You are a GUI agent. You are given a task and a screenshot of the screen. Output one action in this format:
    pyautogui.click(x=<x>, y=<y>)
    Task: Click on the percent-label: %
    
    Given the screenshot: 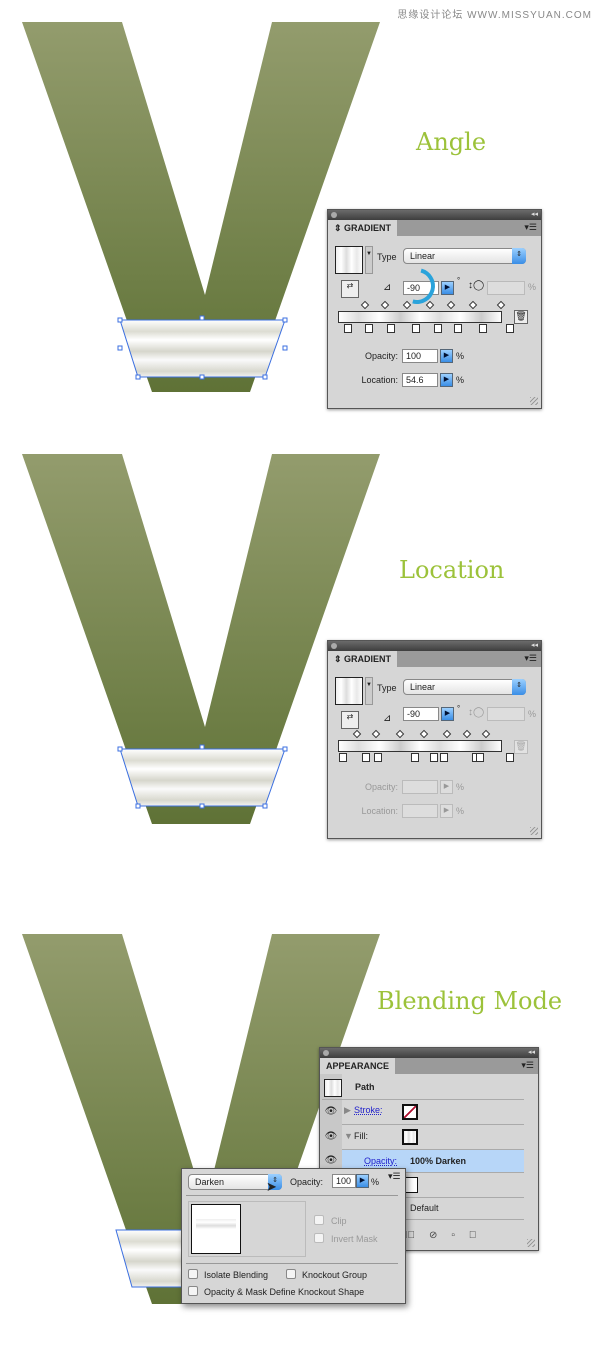 What is the action you would take?
    pyautogui.click(x=460, y=356)
    